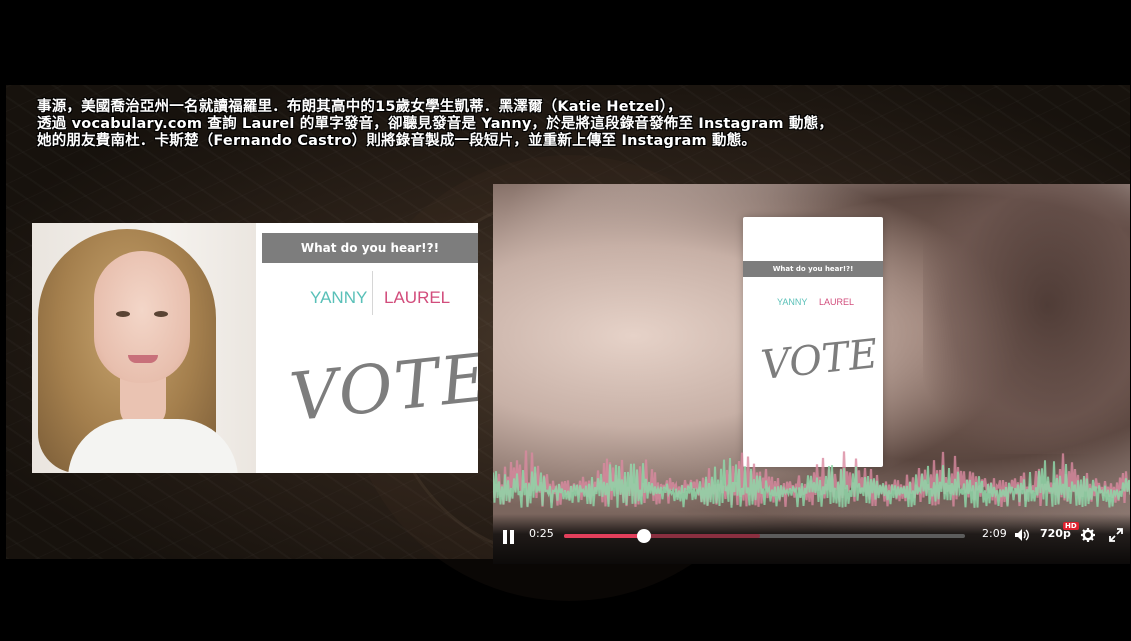  What do you see at coordinates (764, 536) in the screenshot?
I see `progress-bar` at bounding box center [764, 536].